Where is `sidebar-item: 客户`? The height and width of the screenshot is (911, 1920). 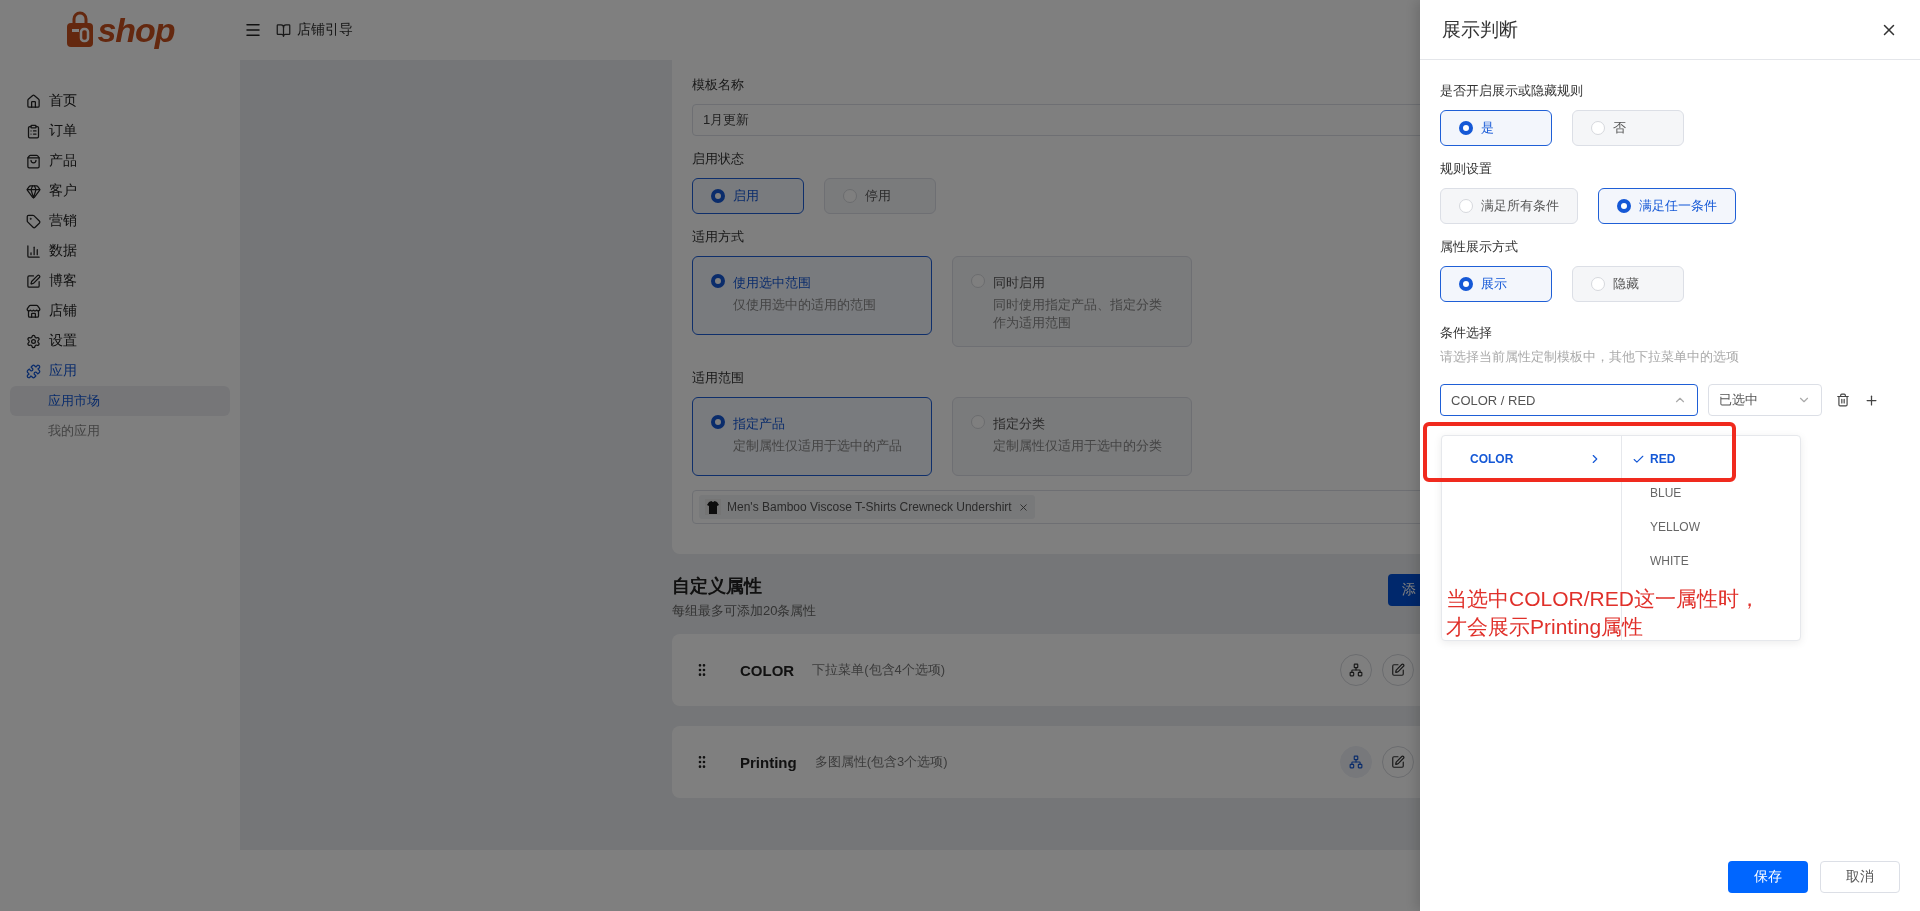 sidebar-item: 客户 is located at coordinates (120, 191).